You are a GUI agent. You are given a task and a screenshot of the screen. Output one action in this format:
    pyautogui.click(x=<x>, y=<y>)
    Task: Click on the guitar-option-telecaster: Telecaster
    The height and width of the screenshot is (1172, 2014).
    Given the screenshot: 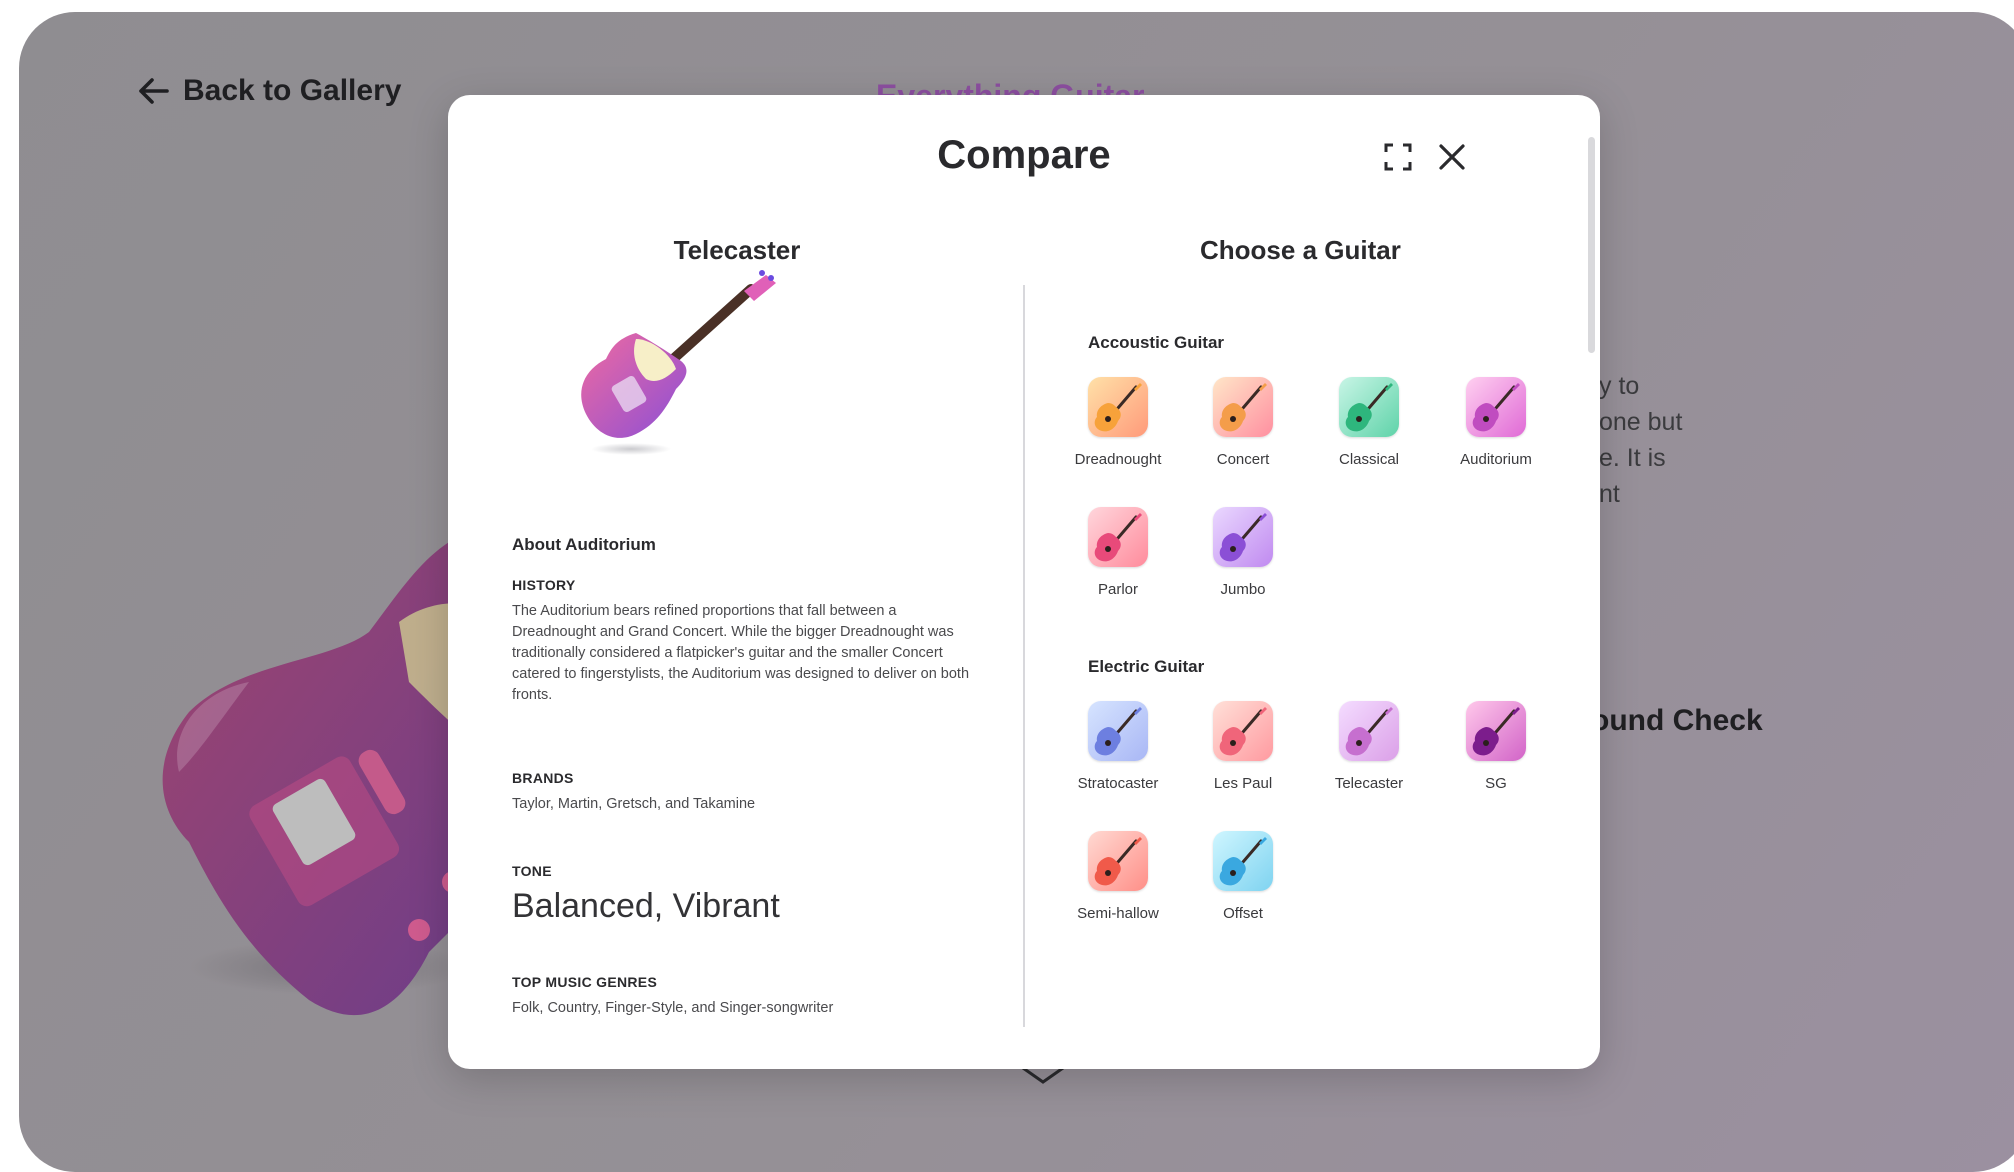 What is the action you would take?
    pyautogui.click(x=1369, y=746)
    